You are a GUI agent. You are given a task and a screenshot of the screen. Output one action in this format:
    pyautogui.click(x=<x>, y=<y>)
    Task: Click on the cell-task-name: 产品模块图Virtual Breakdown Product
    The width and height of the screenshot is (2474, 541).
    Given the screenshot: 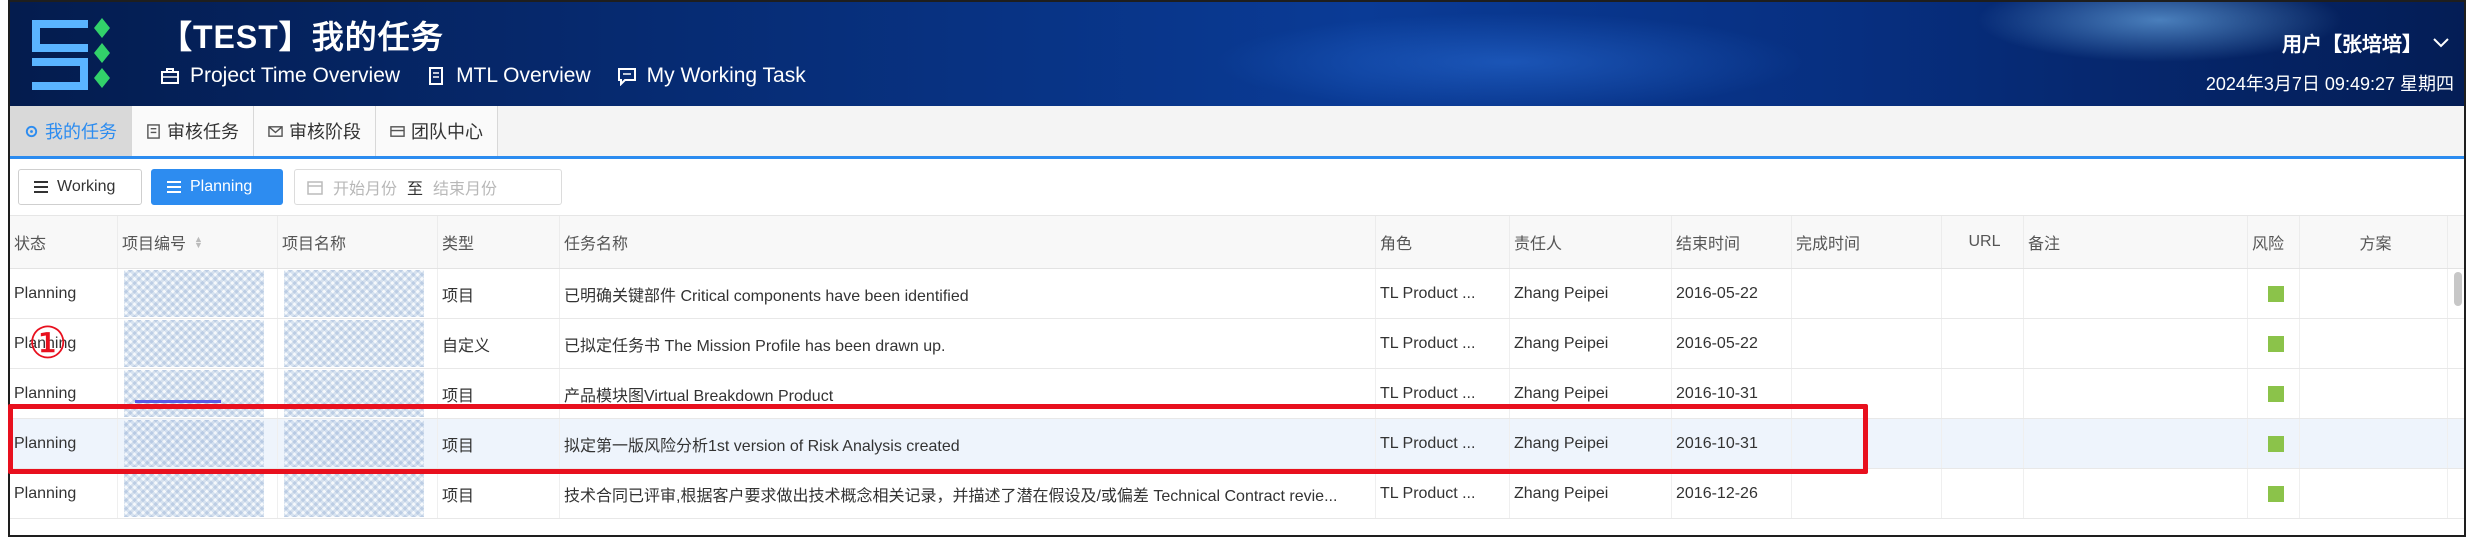 What is the action you would take?
    pyautogui.click(x=968, y=393)
    